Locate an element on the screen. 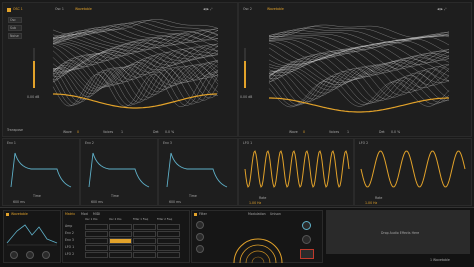 This screenshot has width=474, height=267. noise-source-label: Noise is located at coordinates (14, 36).